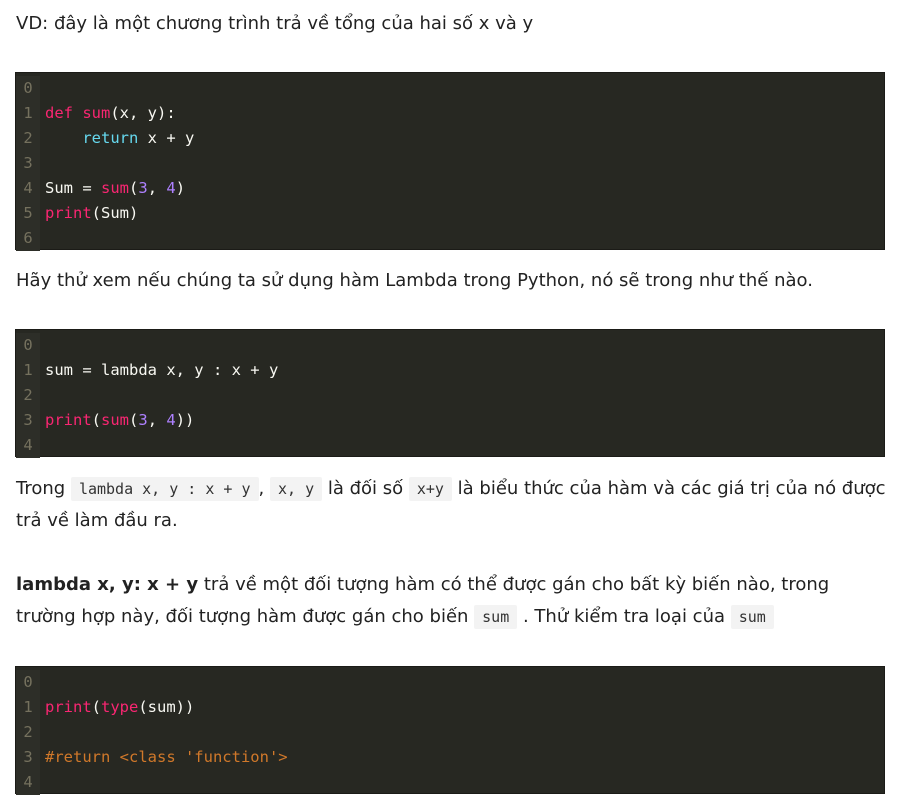 Image resolution: width=901 pixels, height=809 pixels. I want to click on inline-code: lambda x, y : x + y, so click(164, 489).